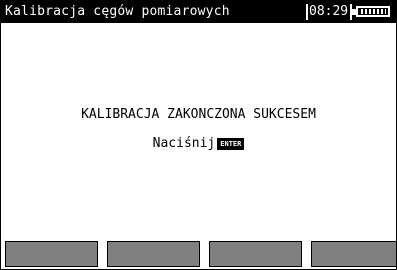 The height and width of the screenshot is (270, 397). I want to click on title-bar: Kalibracja cęgów pomiarowych 08:29, so click(198, 12).